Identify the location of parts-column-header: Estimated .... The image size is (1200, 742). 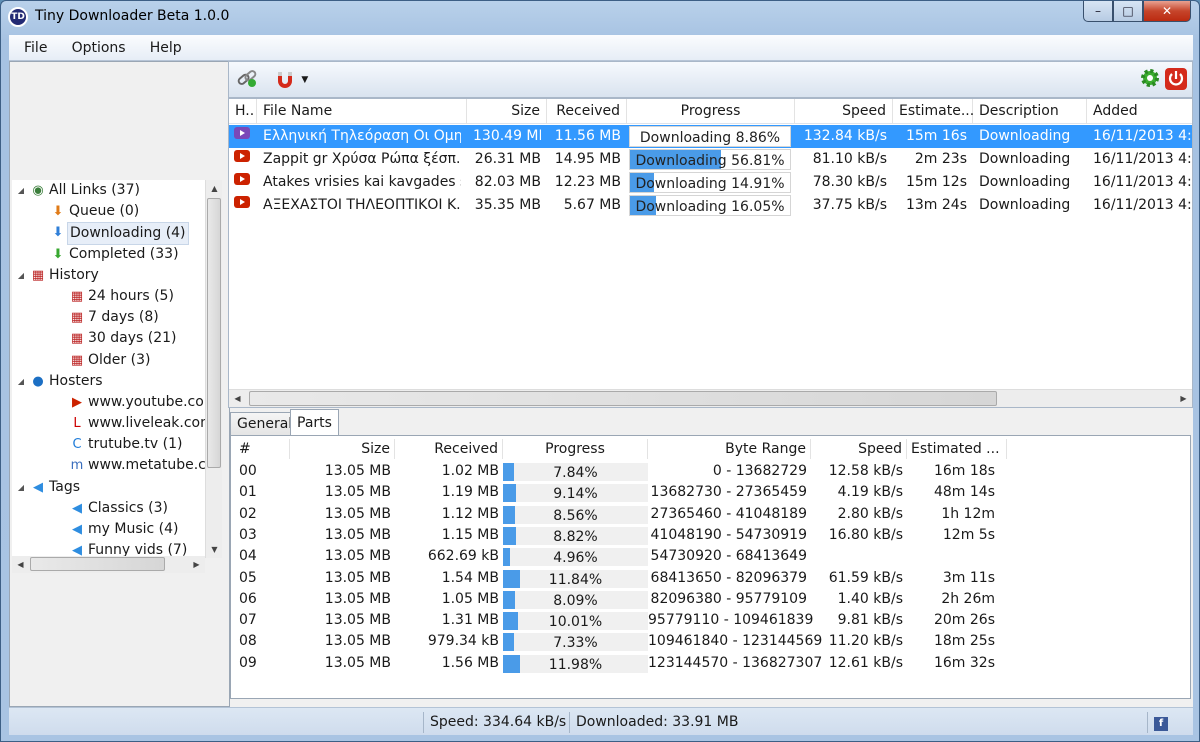
(957, 449).